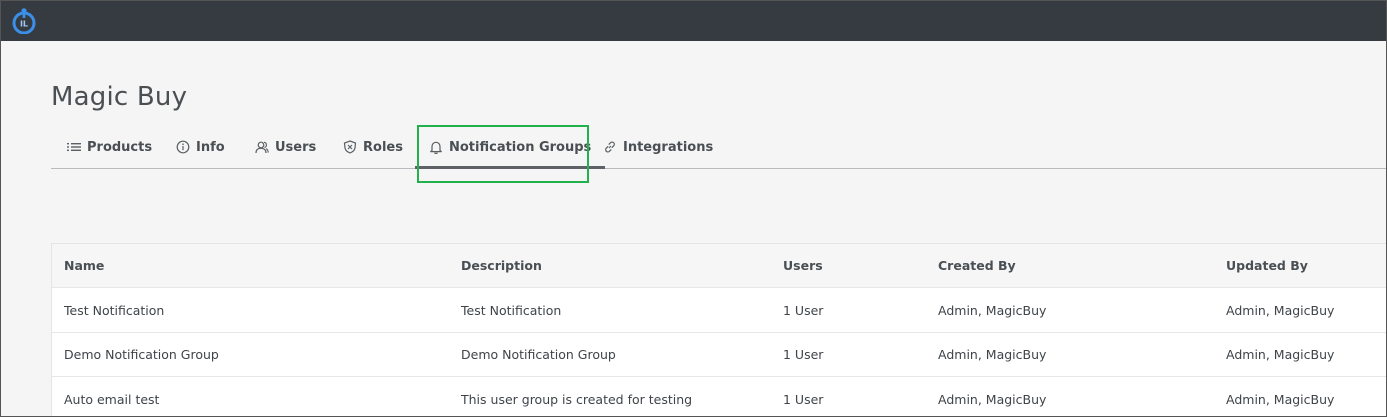 The image size is (1387, 417). What do you see at coordinates (511, 310) in the screenshot?
I see `cell-description: Test Notification` at bounding box center [511, 310].